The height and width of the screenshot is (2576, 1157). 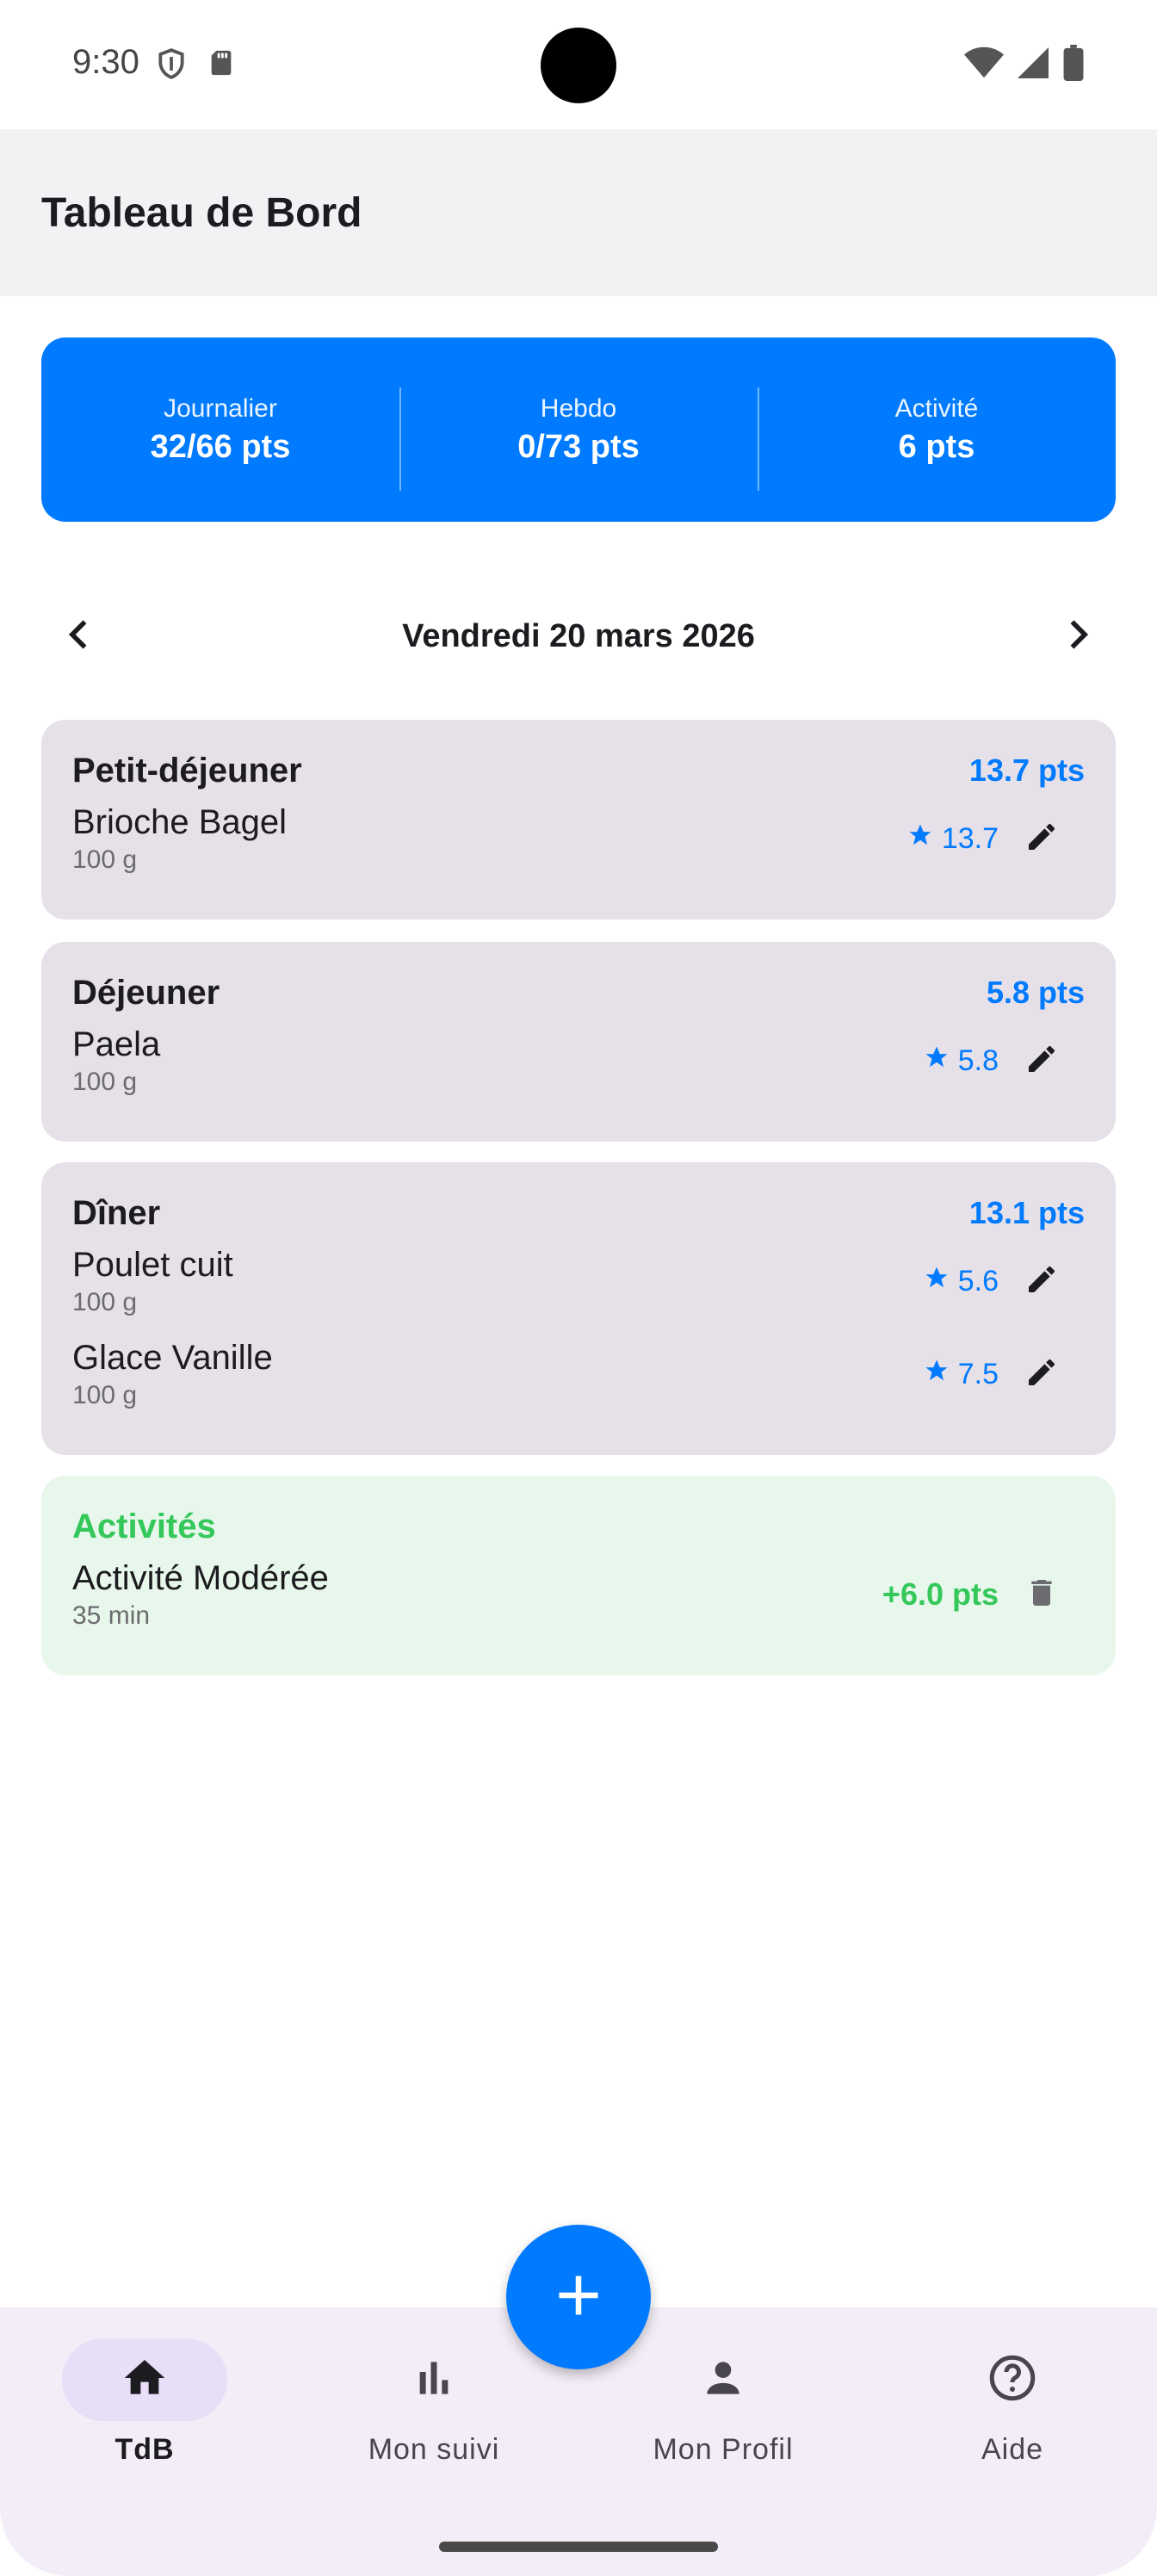 What do you see at coordinates (201, 1577) in the screenshot?
I see `activity-name: Activité Modérée` at bounding box center [201, 1577].